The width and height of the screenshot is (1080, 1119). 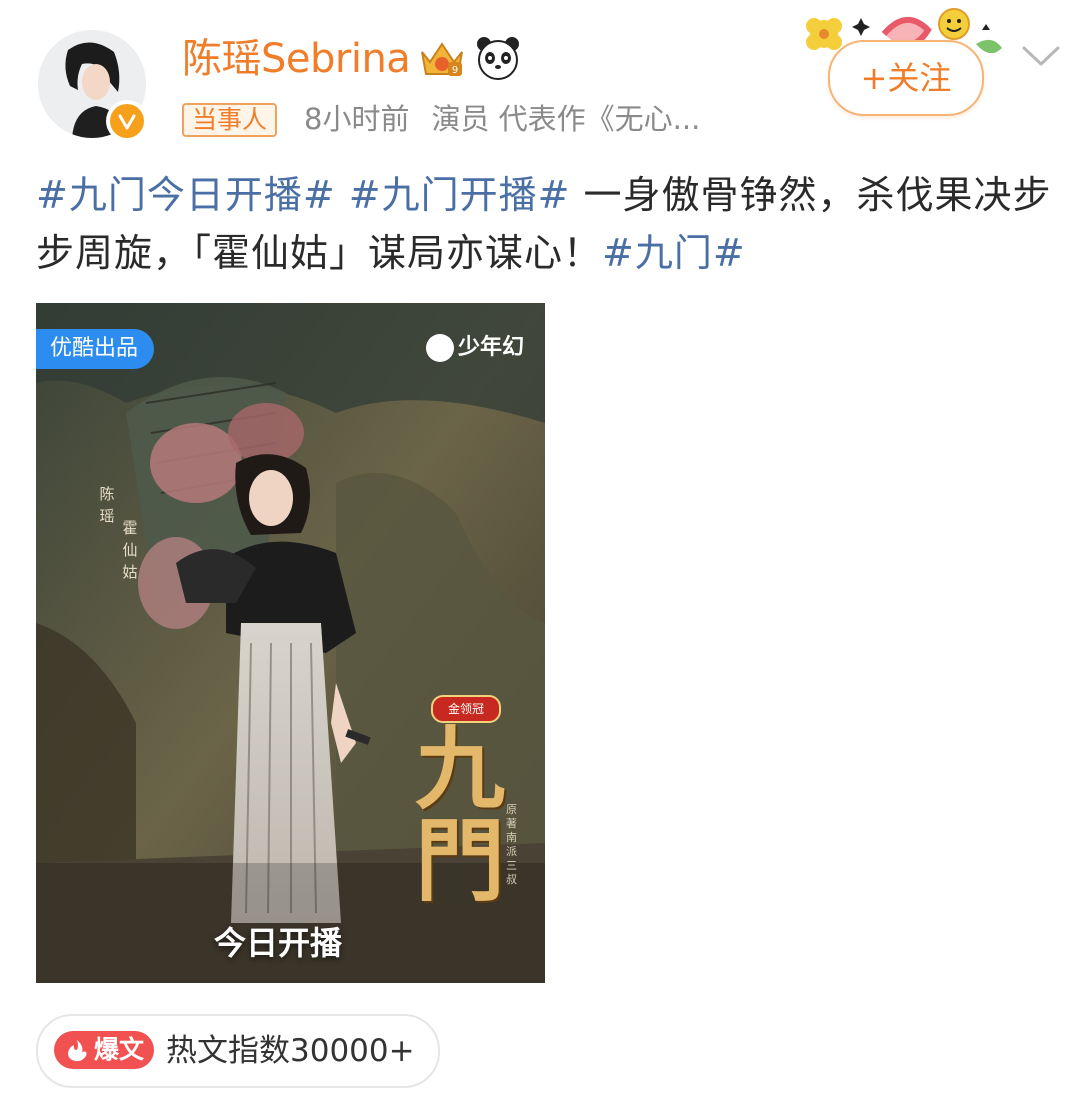 I want to click on panda-icon, so click(x=498, y=58).